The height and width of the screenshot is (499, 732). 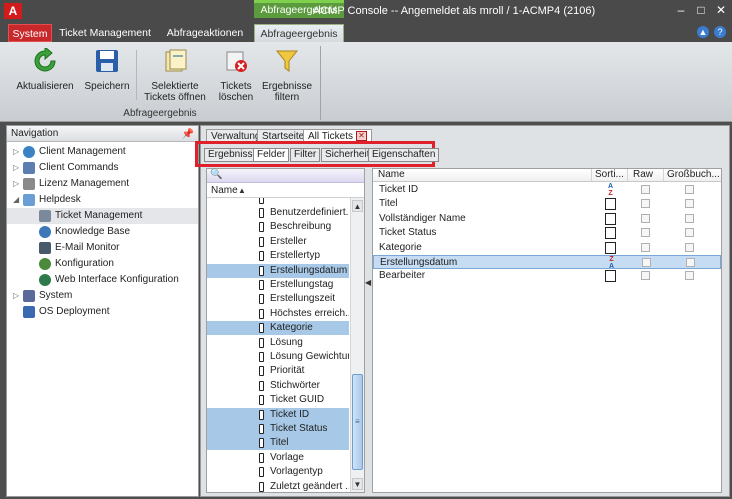 What do you see at coordinates (701, 10) in the screenshot?
I see `maximize-button: □` at bounding box center [701, 10].